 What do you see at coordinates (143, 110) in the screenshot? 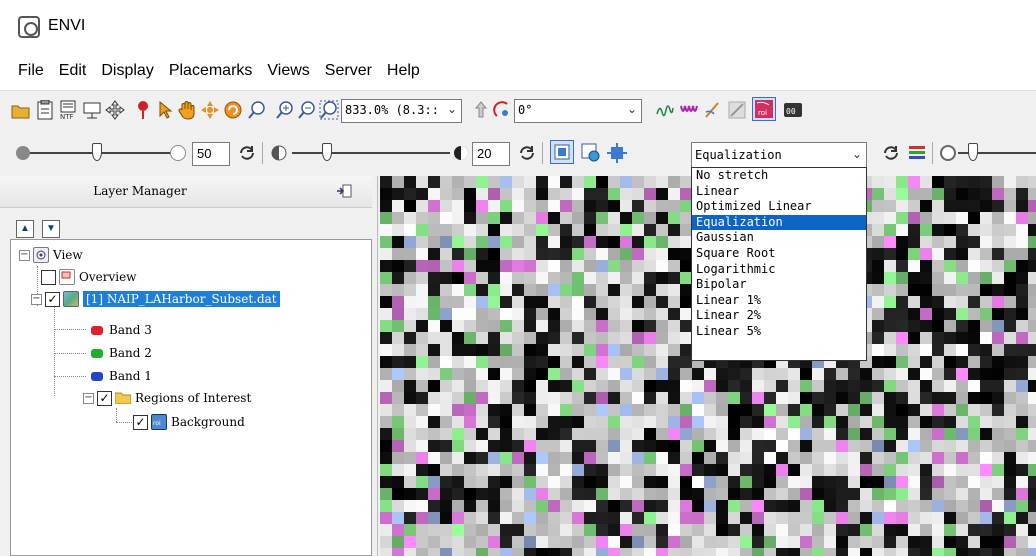
I see `placemark-pin-icon` at bounding box center [143, 110].